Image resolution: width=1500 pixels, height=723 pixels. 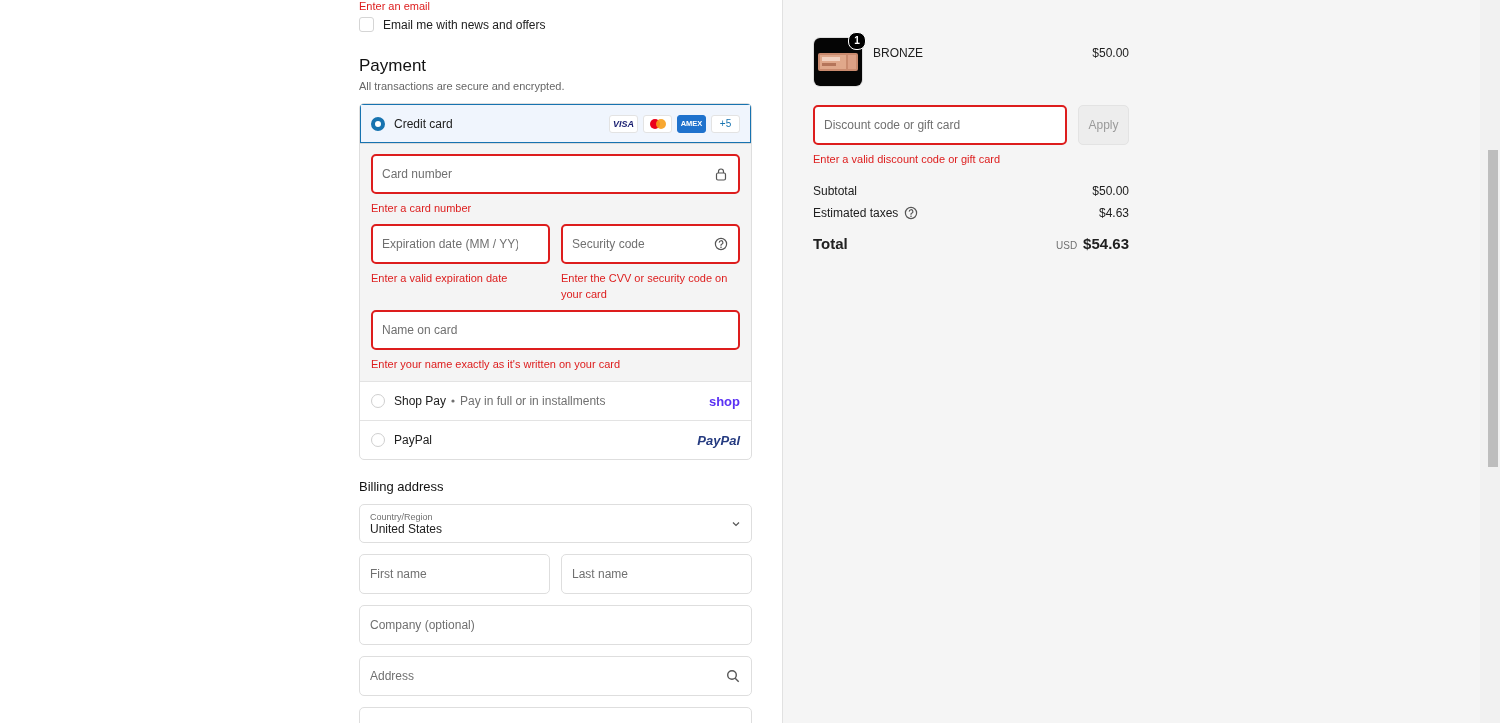 What do you see at coordinates (724, 401) in the screenshot?
I see `shop-pay-logo: shop` at bounding box center [724, 401].